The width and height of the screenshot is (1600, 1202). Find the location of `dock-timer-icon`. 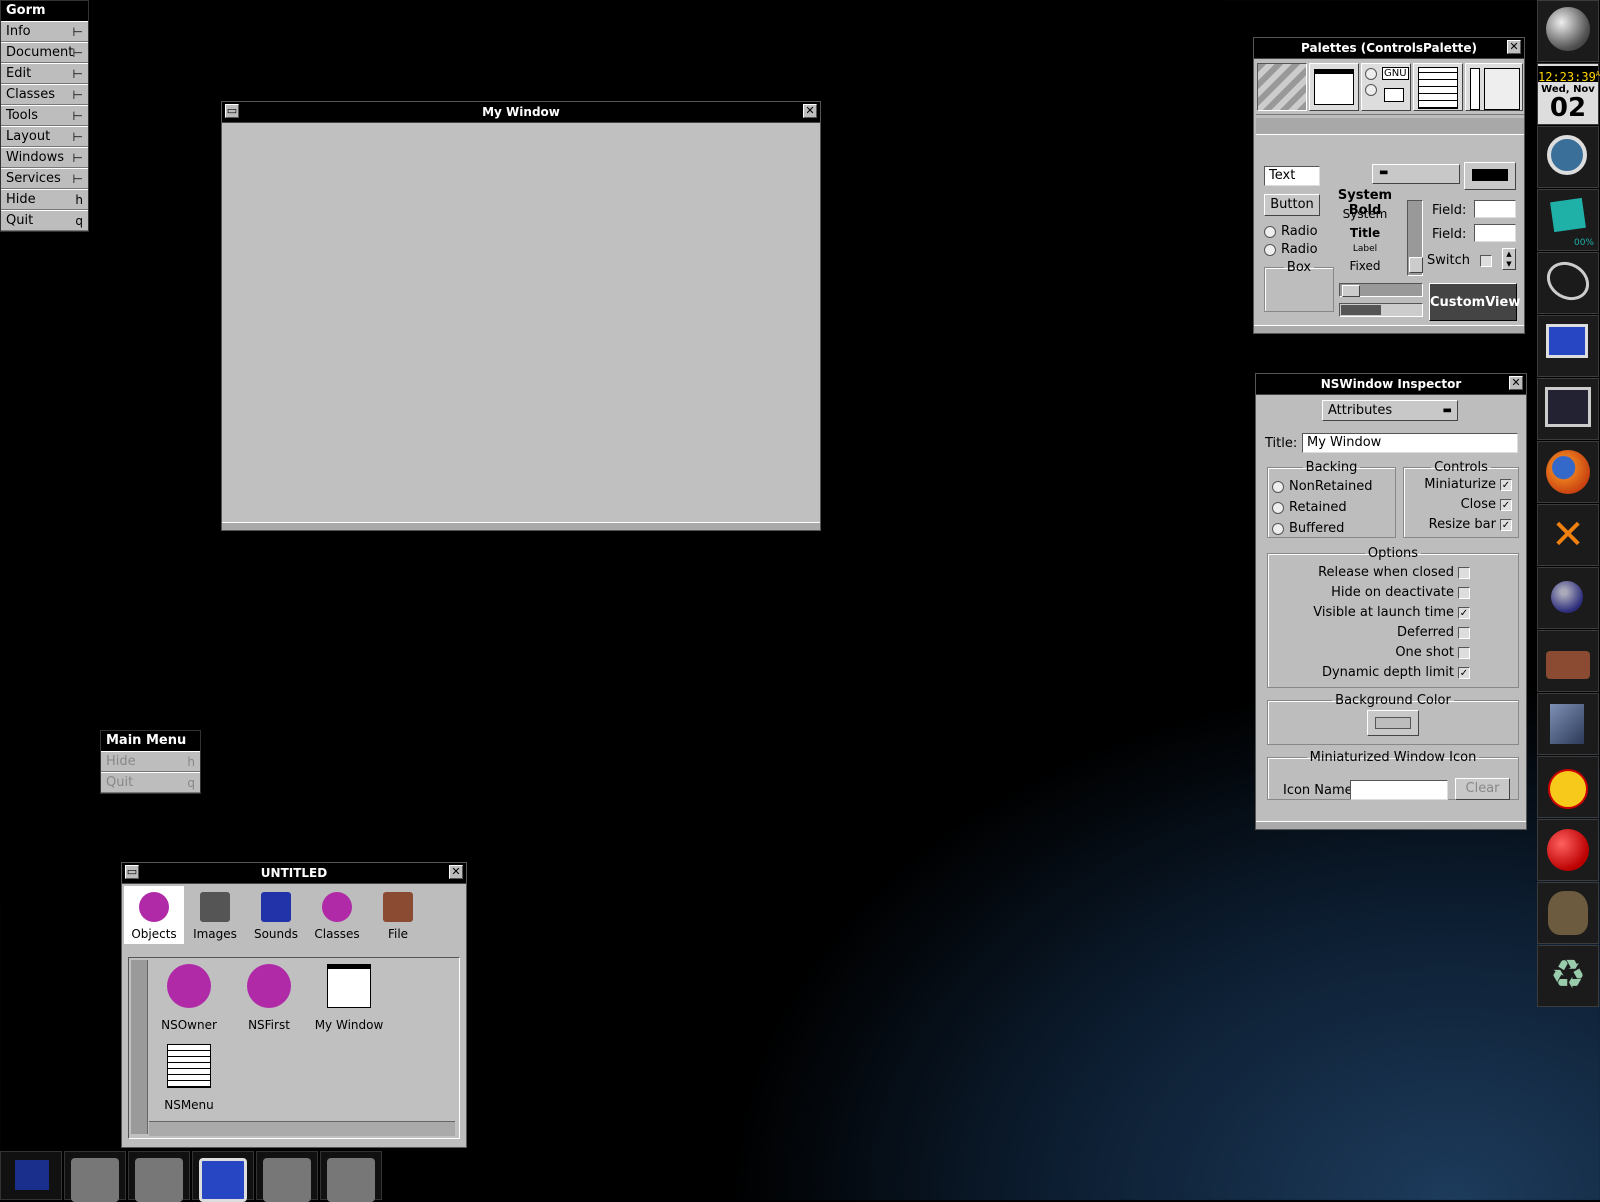

dock-timer-icon is located at coordinates (1568, 157).